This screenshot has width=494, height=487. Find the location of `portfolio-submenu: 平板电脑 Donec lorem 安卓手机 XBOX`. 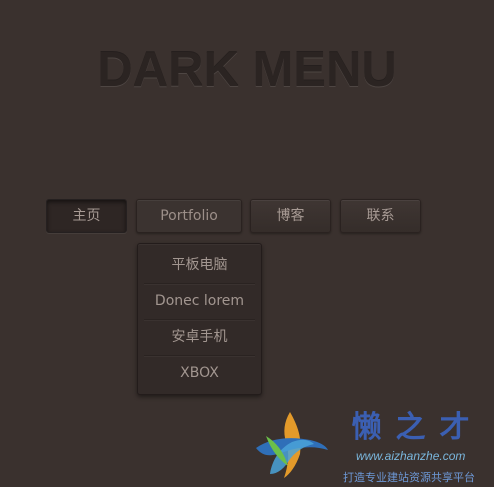

portfolio-submenu: 平板电脑 Donec lorem 安卓手机 XBOX is located at coordinates (199, 319).